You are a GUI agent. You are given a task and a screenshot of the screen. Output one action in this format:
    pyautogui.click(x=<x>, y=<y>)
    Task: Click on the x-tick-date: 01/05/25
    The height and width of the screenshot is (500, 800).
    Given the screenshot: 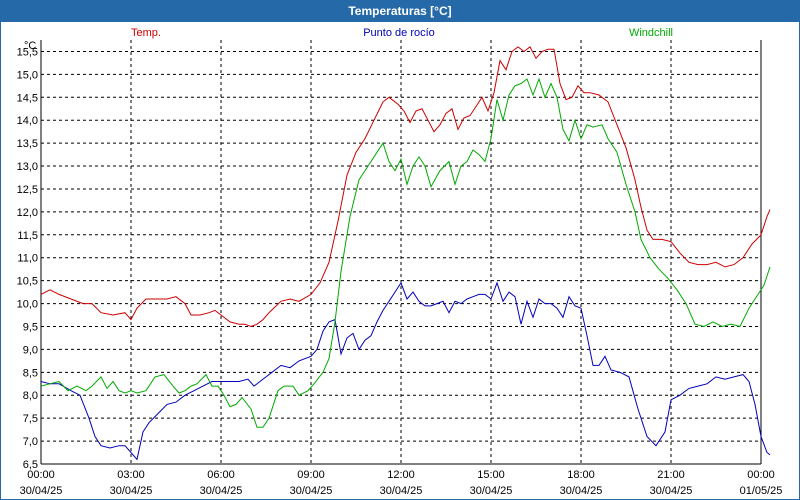 What is the action you would take?
    pyautogui.click(x=761, y=491)
    